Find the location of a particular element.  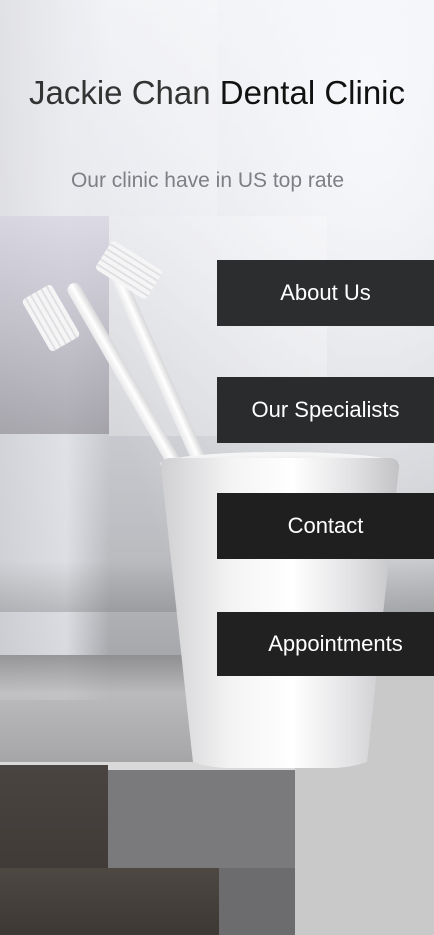

about-us-button: About Us is located at coordinates (325, 293).